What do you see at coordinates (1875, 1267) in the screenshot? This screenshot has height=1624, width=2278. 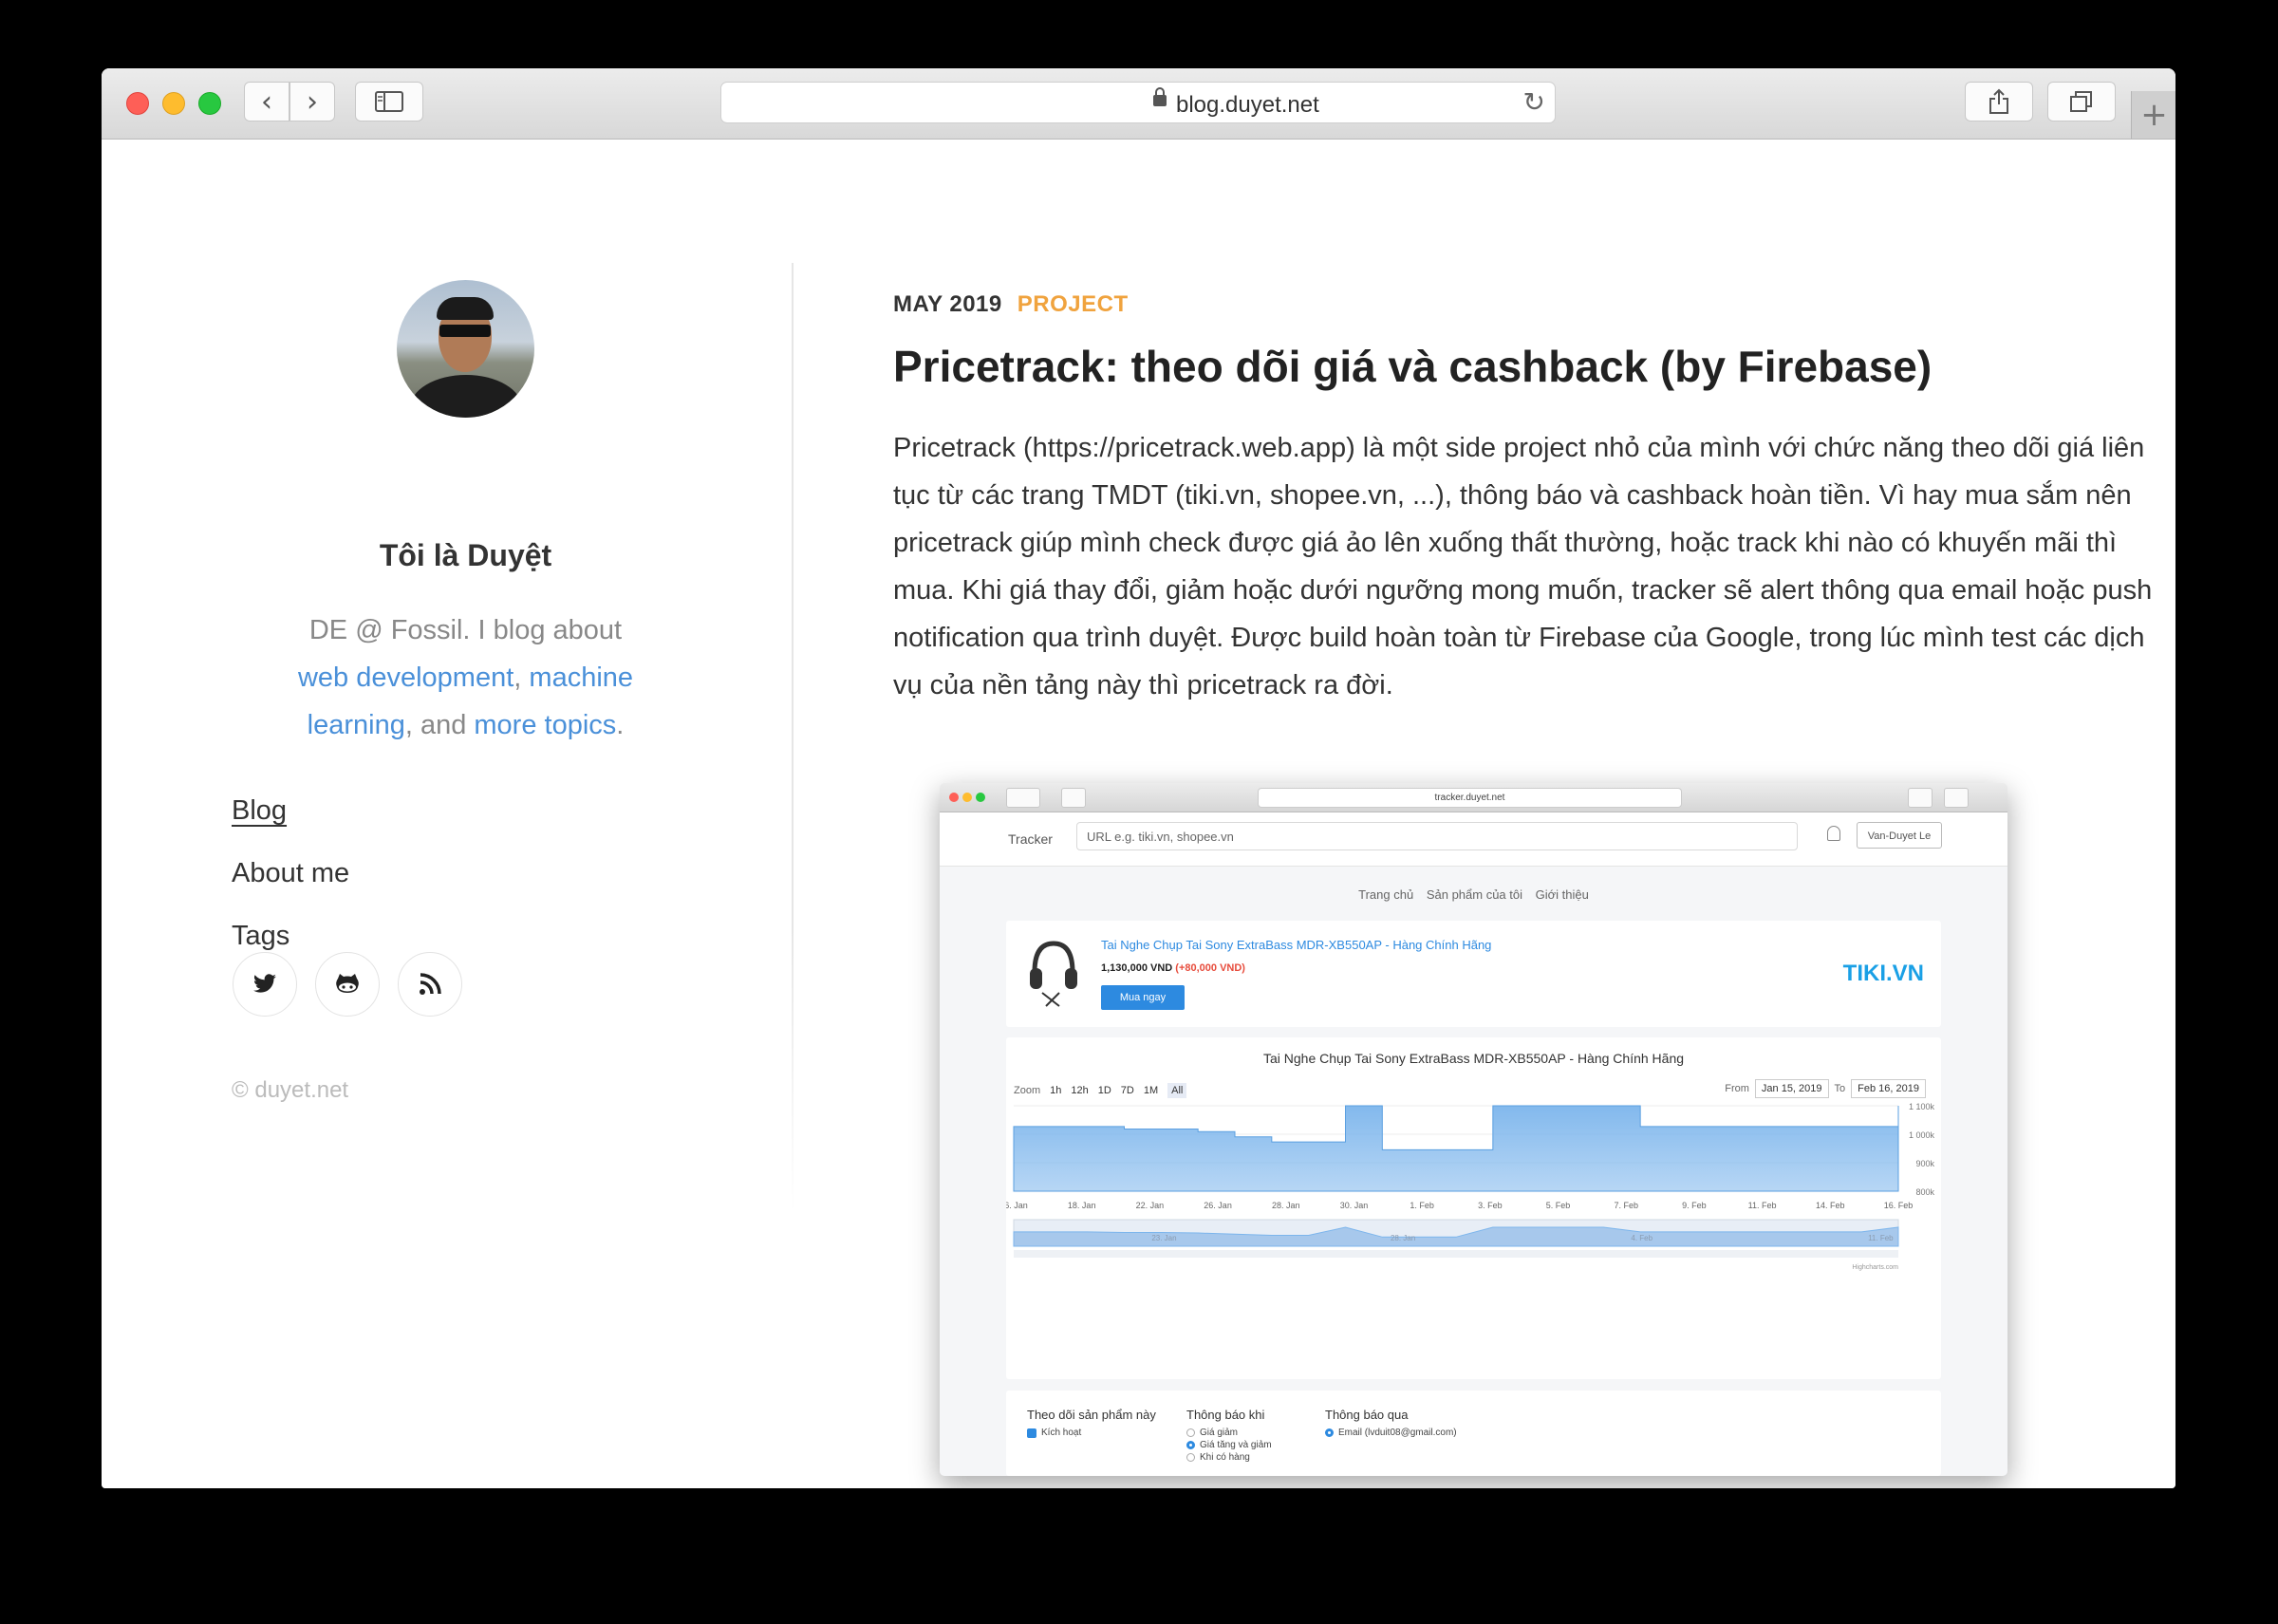 I see `chart-credit: Highcharts.com` at bounding box center [1875, 1267].